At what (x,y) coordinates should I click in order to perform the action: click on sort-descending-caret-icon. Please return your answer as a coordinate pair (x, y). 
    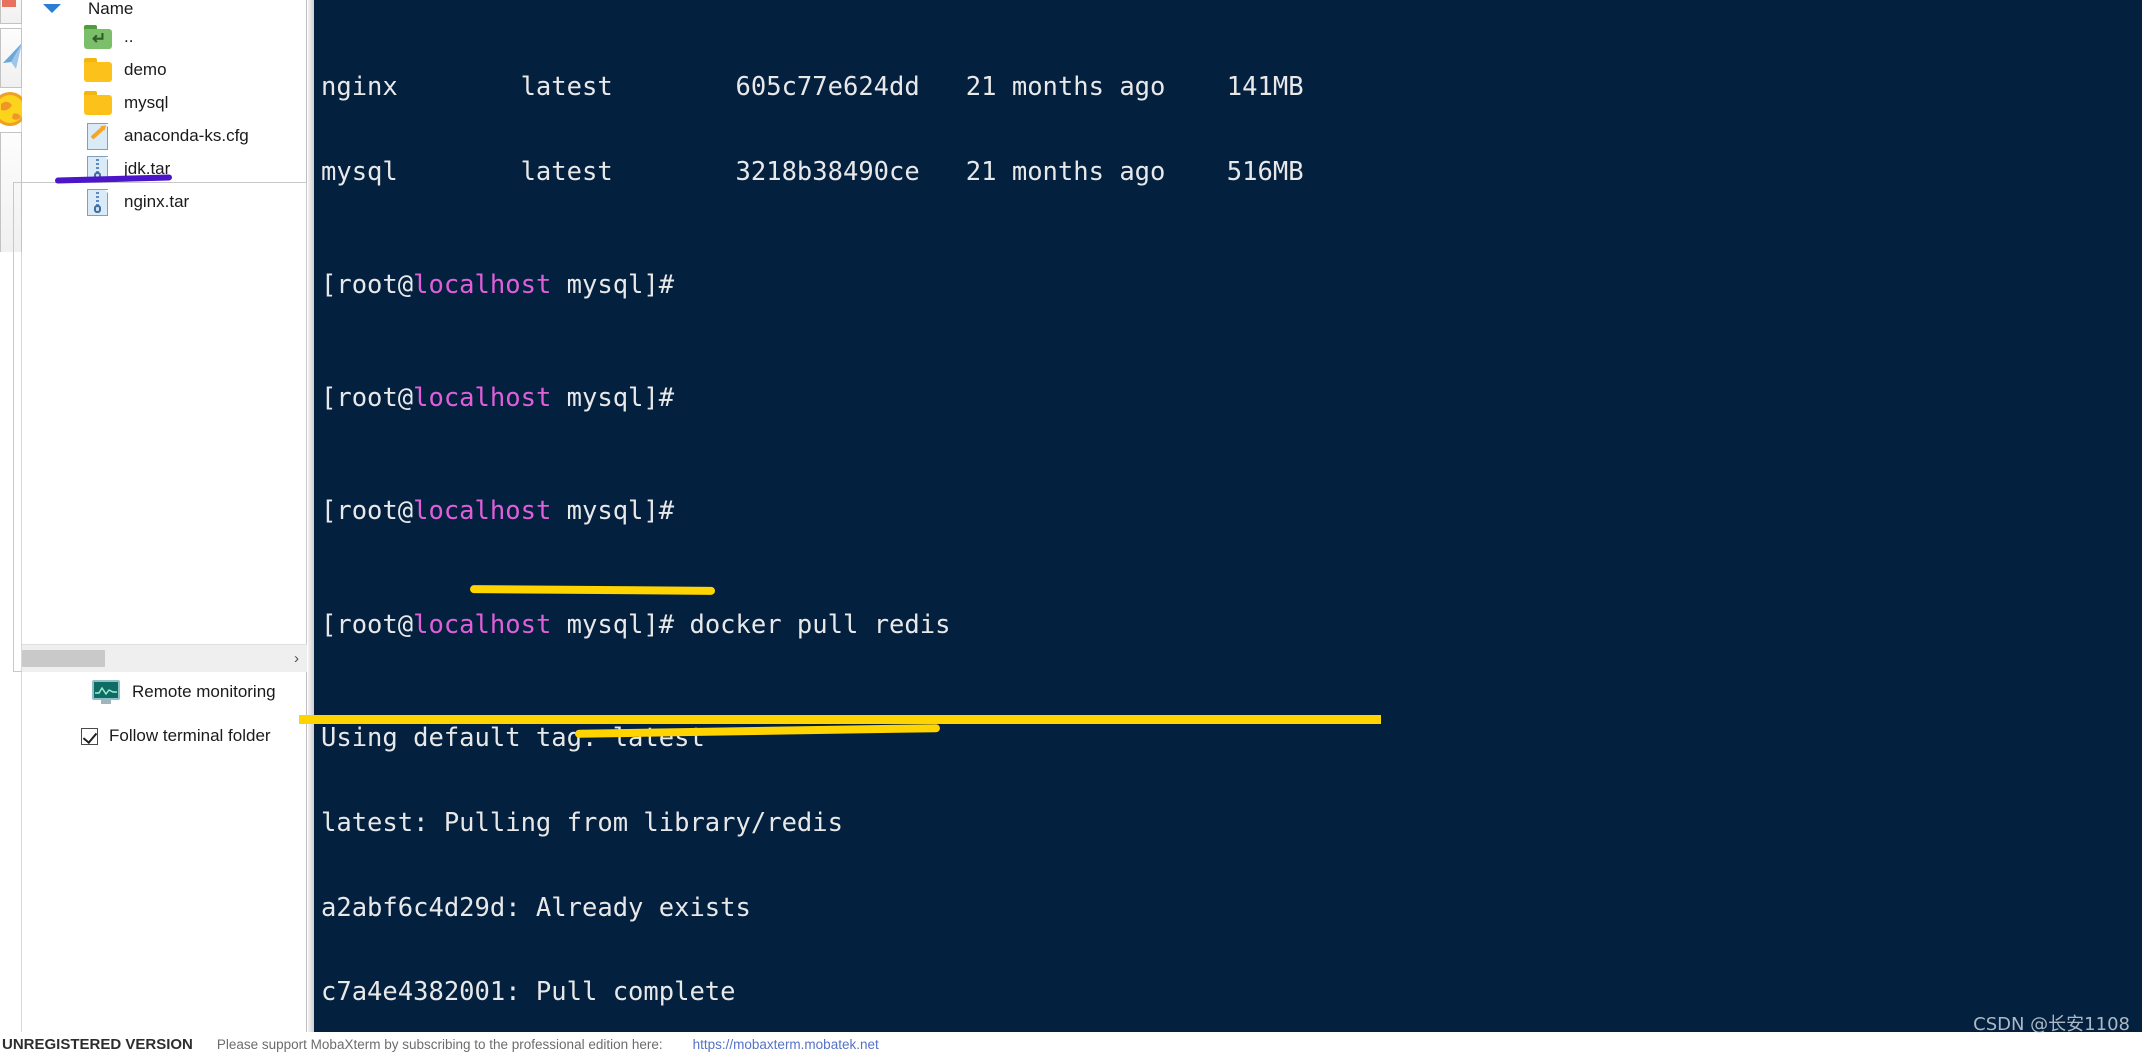
    Looking at the image, I should click on (52, 8).